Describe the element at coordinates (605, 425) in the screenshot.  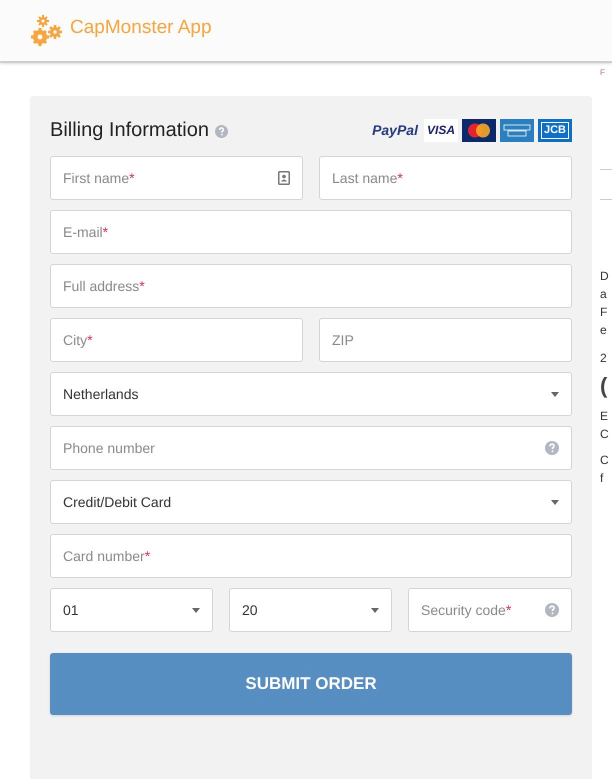
I see `cut-off-text: E C` at that location.